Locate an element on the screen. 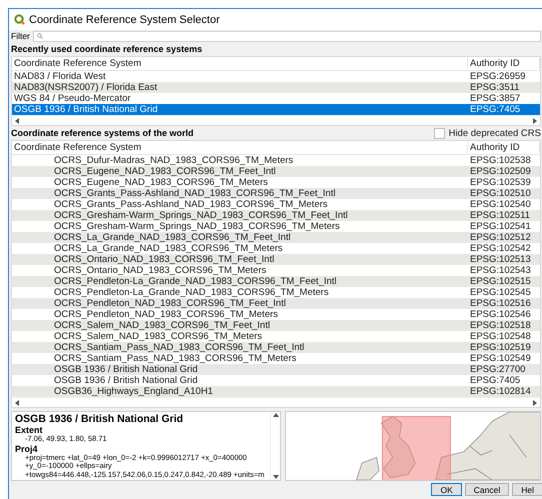 The height and width of the screenshot is (499, 542). table-row: OCRS_Eugene_NAD_1983_CORS96_TM_Feet_Intl EPSG:102509 is located at coordinates (276, 171).